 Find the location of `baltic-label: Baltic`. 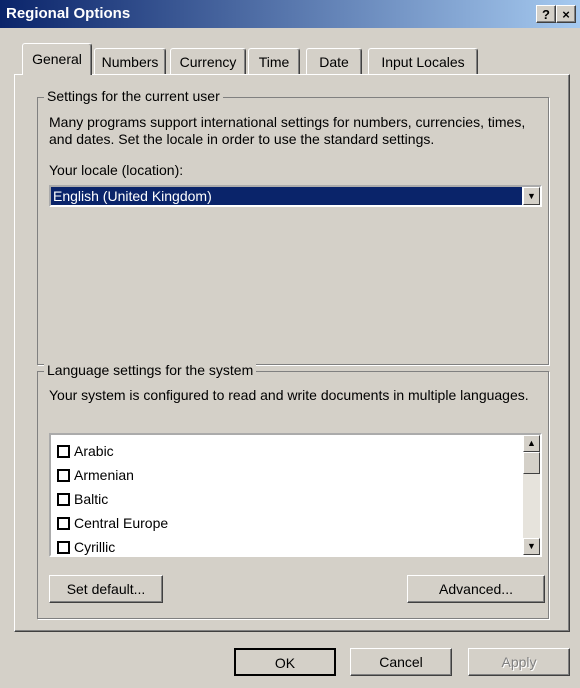

baltic-label: Baltic is located at coordinates (91, 499).